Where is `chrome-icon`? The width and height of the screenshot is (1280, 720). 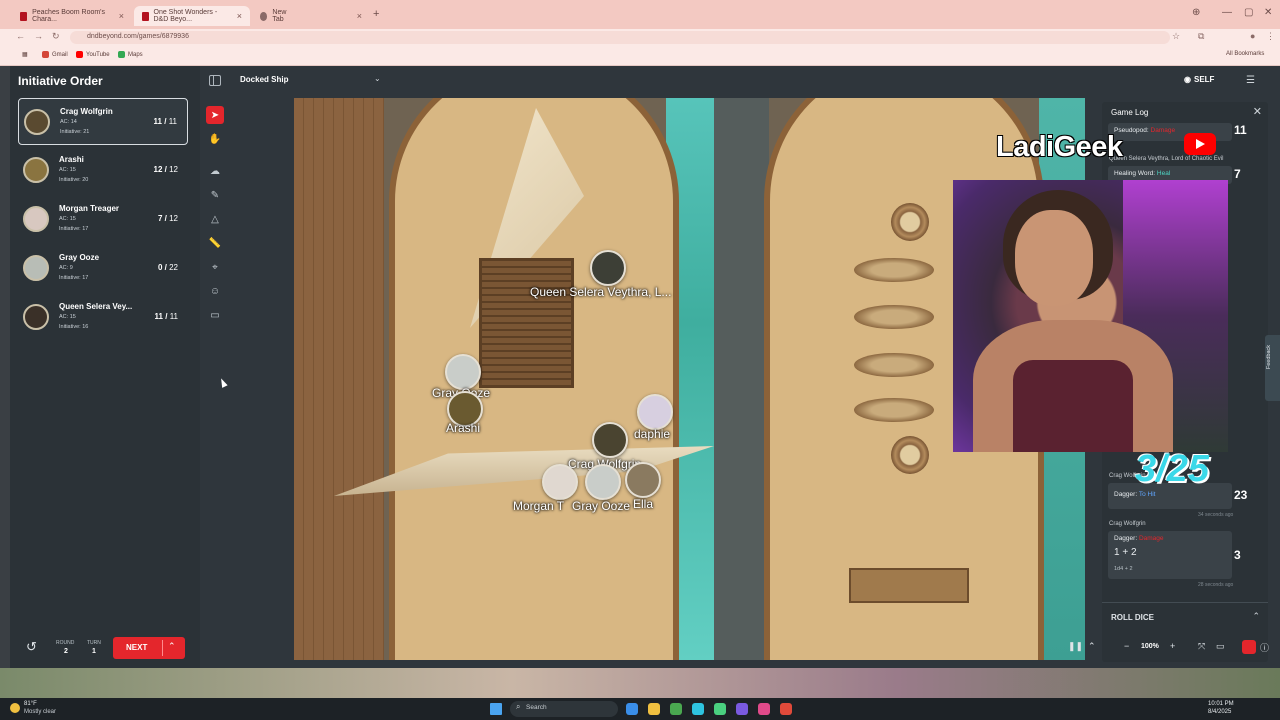 chrome-icon is located at coordinates (676, 709).